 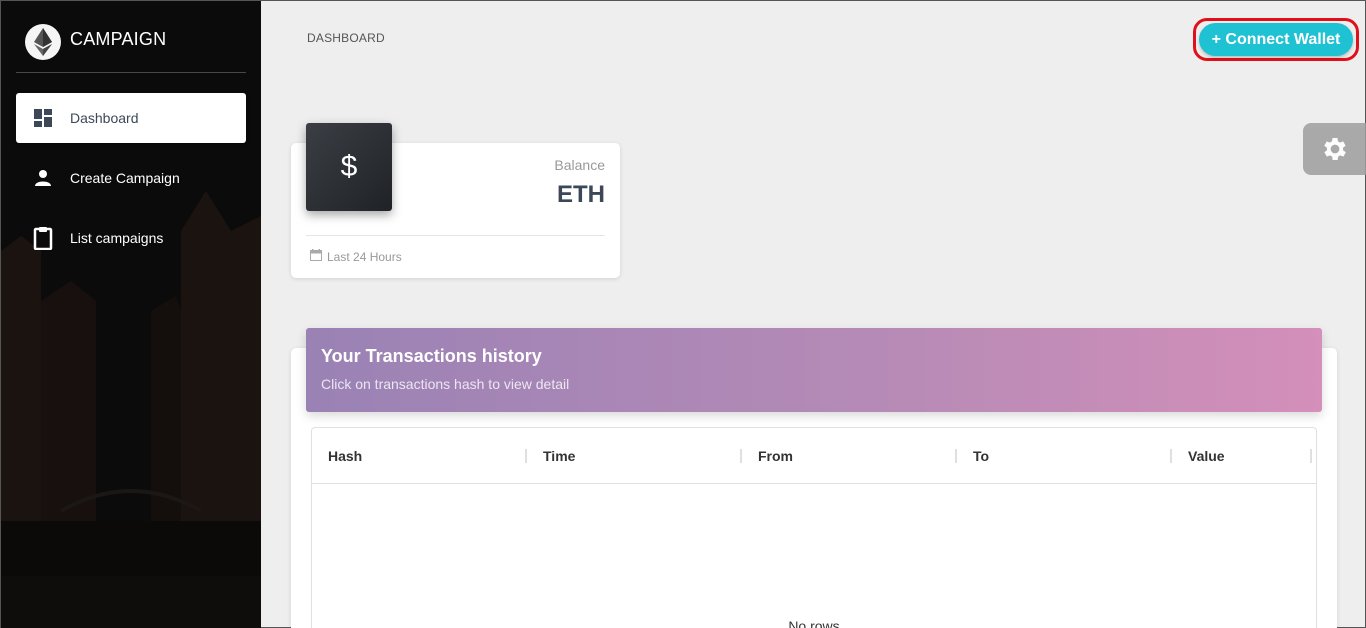 What do you see at coordinates (634, 456) in the screenshot?
I see `column-header-time: Time` at bounding box center [634, 456].